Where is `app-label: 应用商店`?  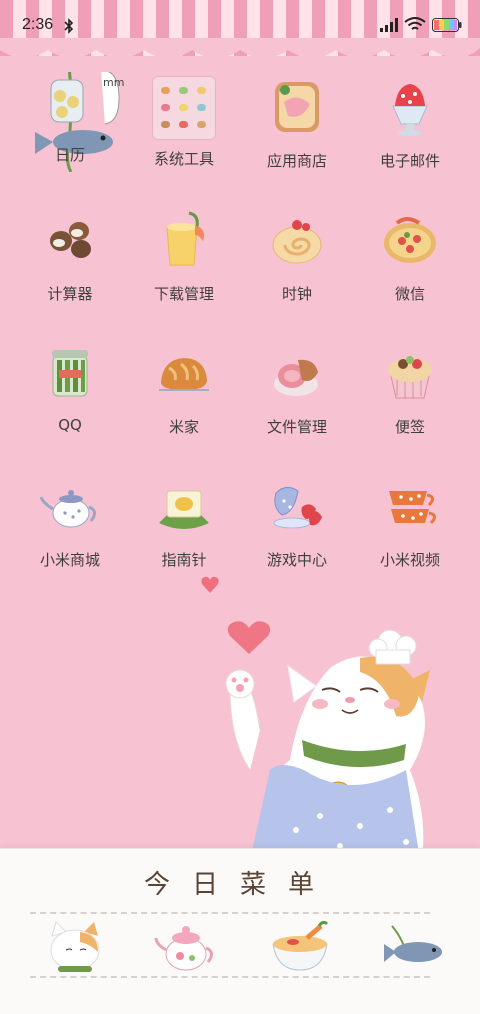 app-label: 应用商店 is located at coordinates (296, 161).